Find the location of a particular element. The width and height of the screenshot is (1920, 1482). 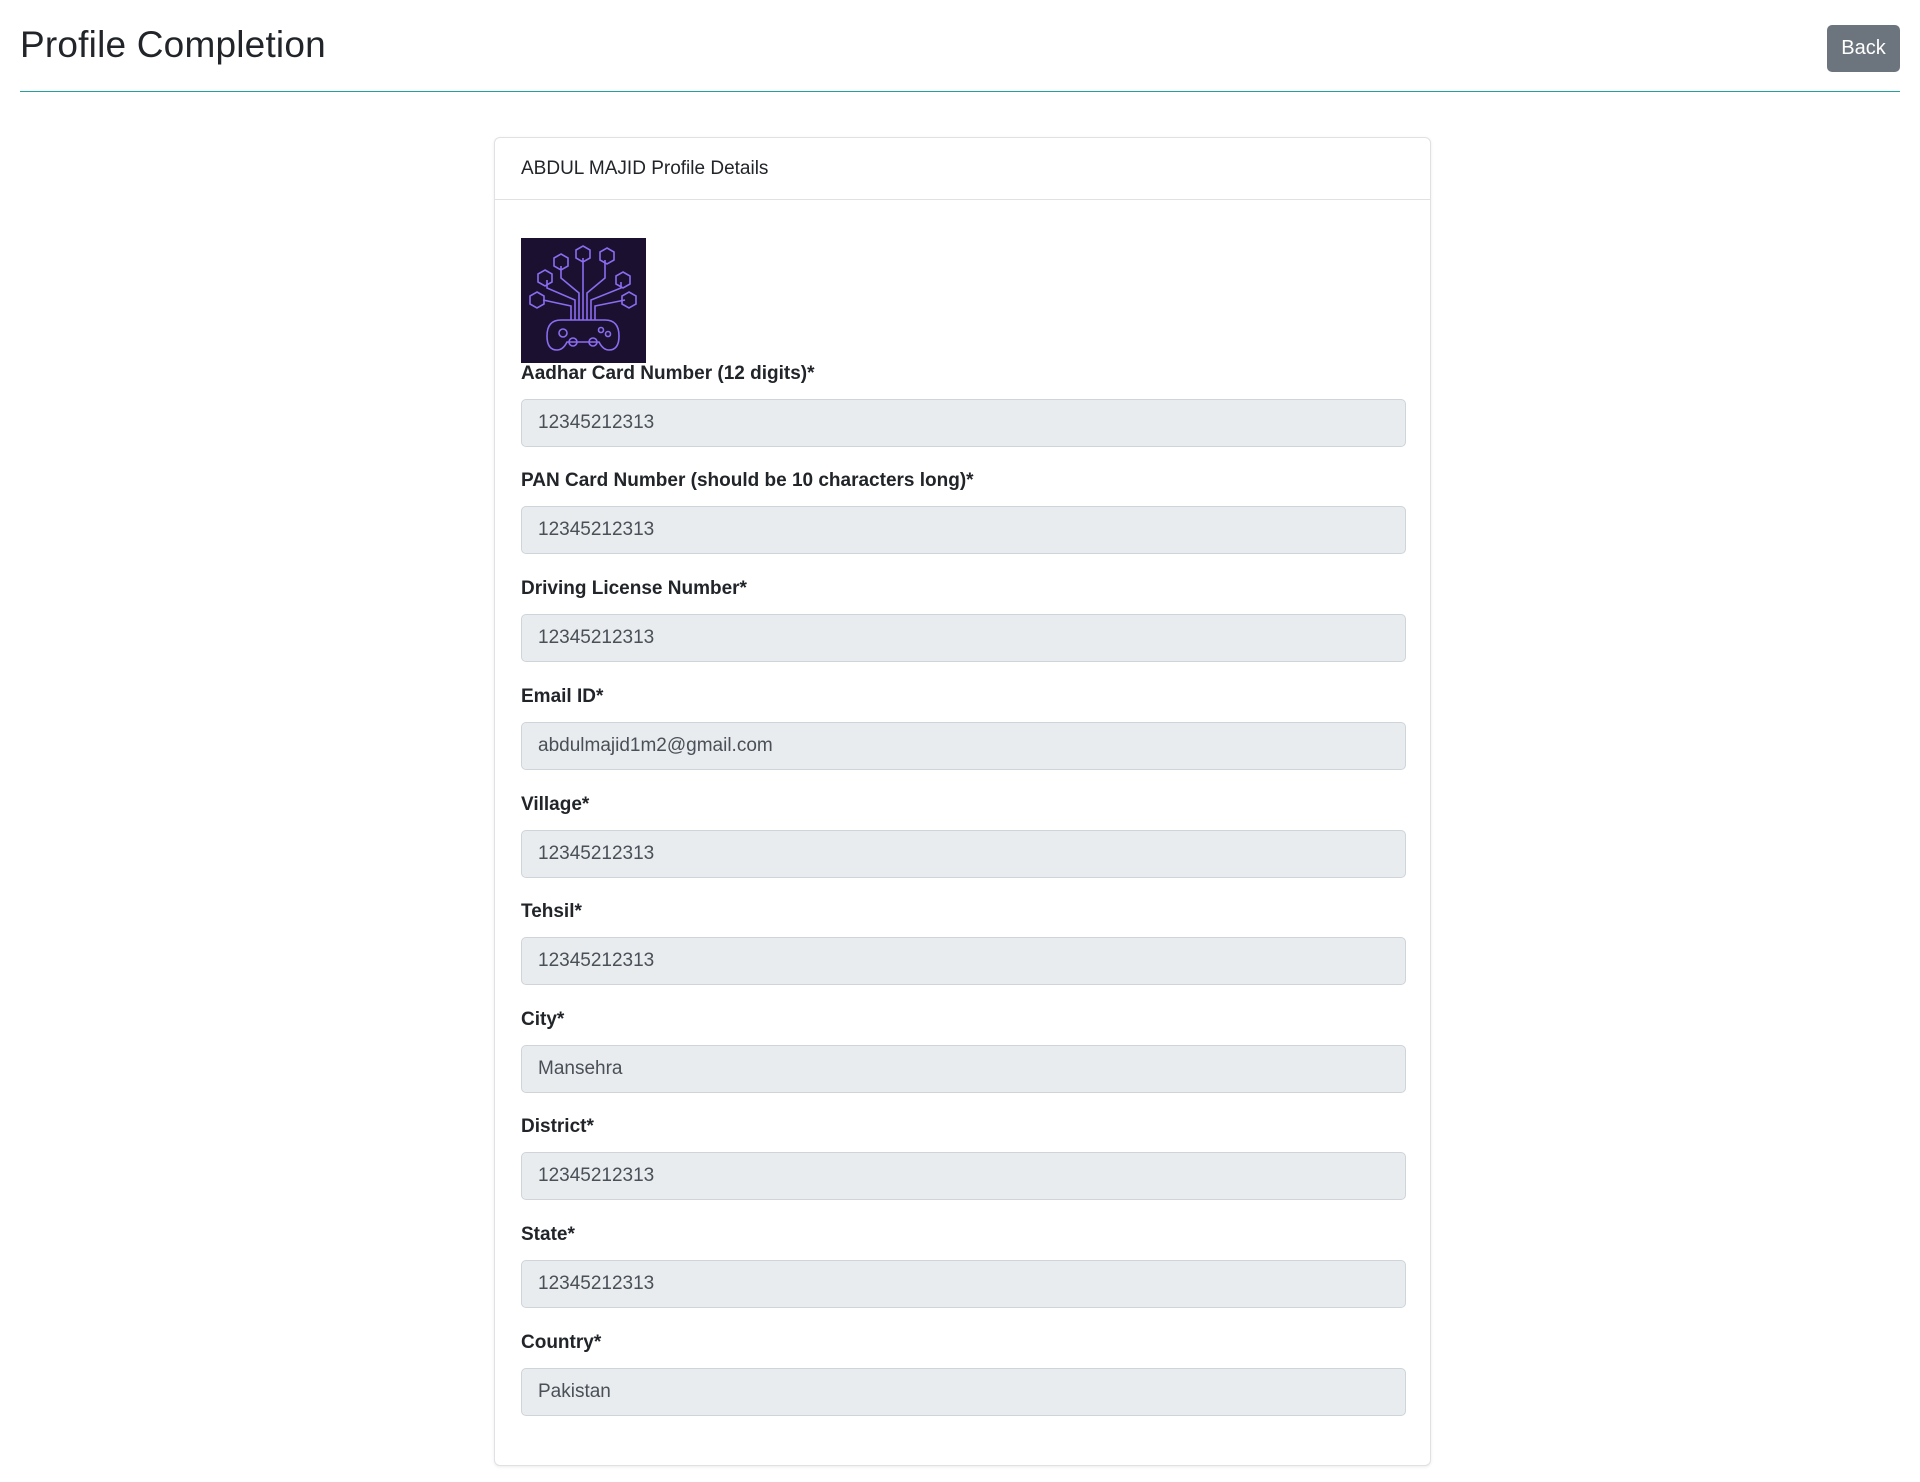

tehsil-field-group: Tehsil* is located at coordinates (963, 943).